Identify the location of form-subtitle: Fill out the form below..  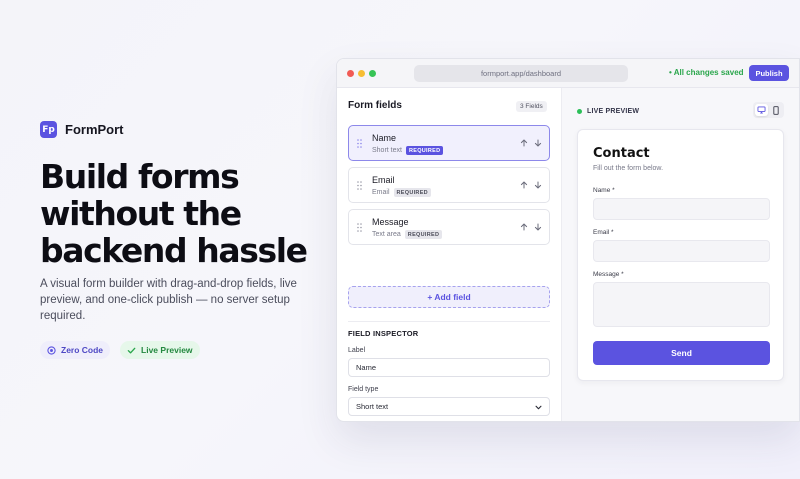
(628, 168).